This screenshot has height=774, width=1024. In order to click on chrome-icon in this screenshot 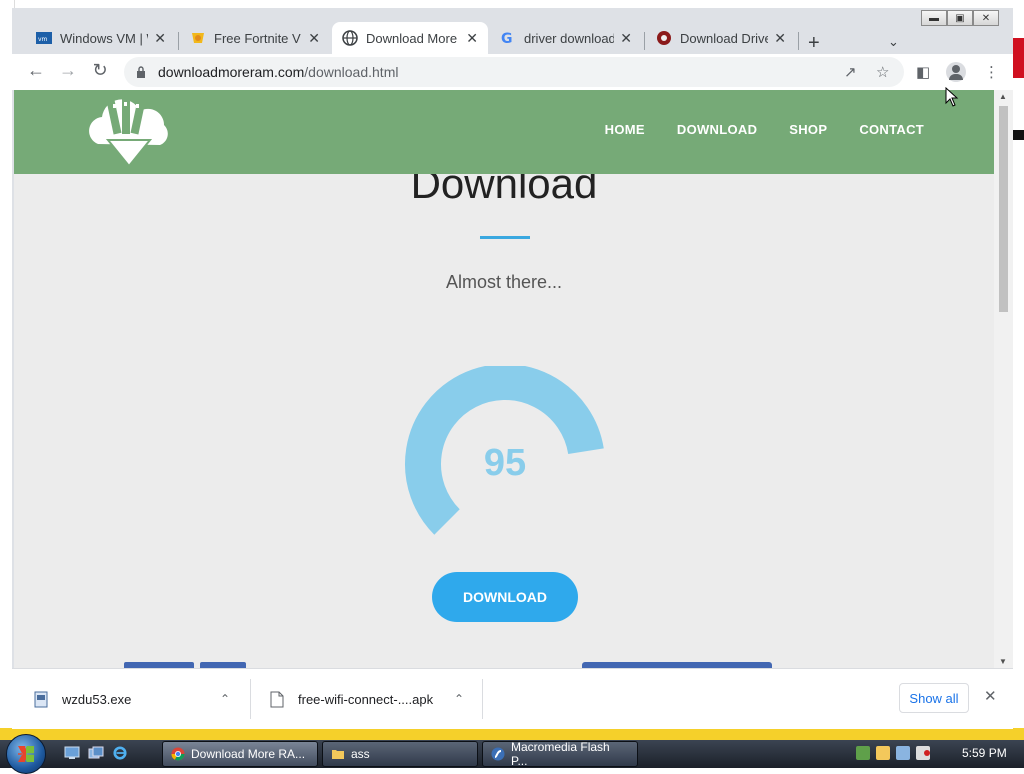, I will do `click(178, 754)`.